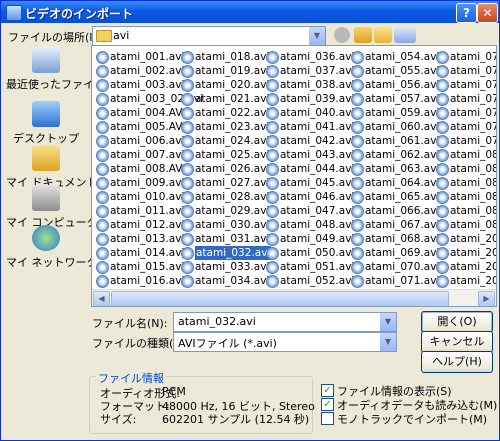  I want to click on file-item: atami_078.av, so click(465, 127).